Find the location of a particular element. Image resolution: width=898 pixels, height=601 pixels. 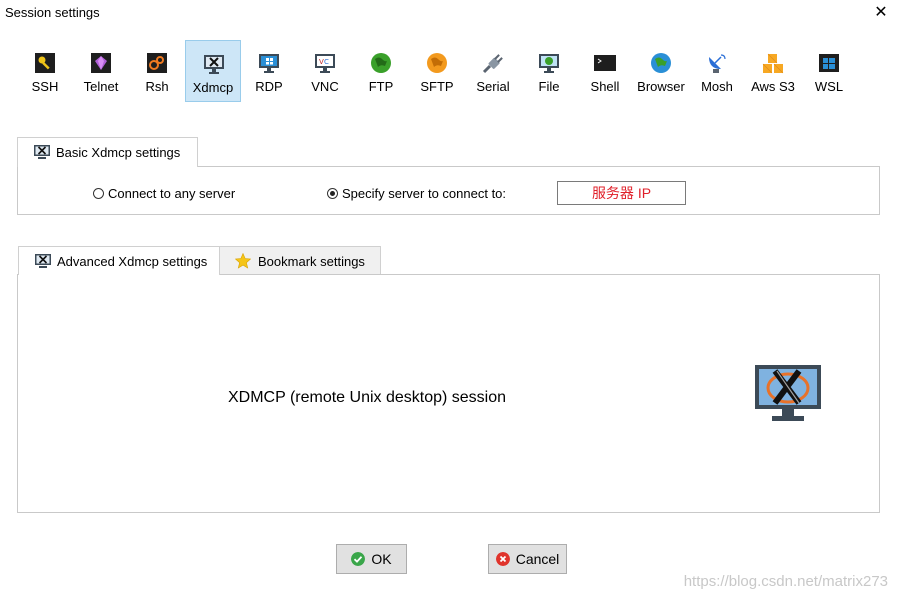

key-icon is located at coordinates (45, 63).